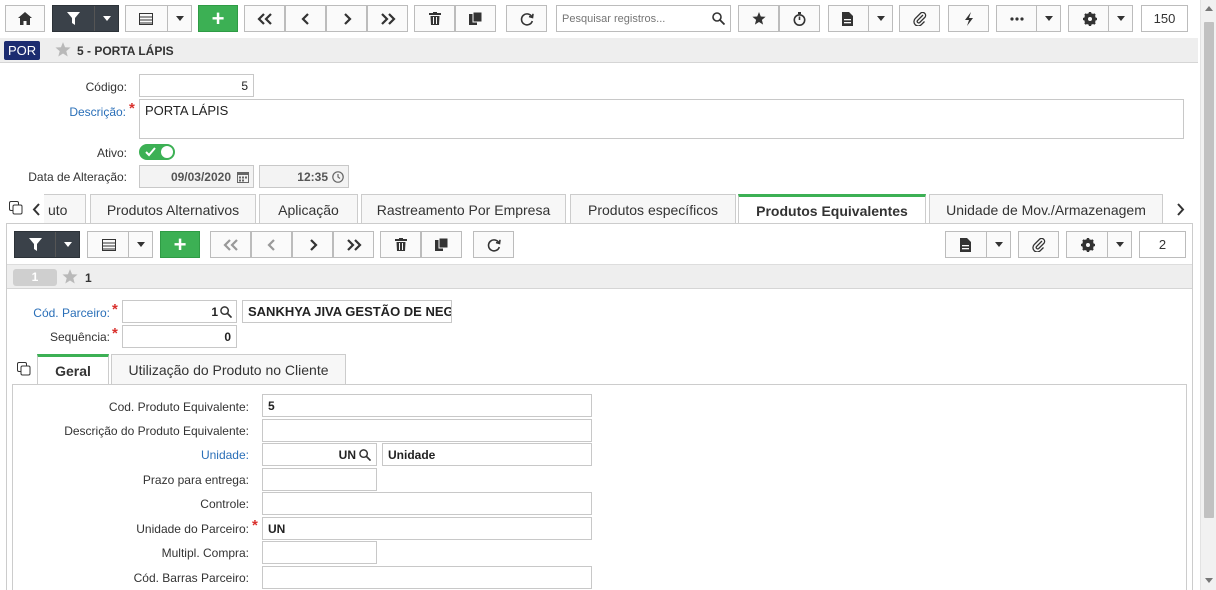  I want to click on copy-button, so click(475, 18).